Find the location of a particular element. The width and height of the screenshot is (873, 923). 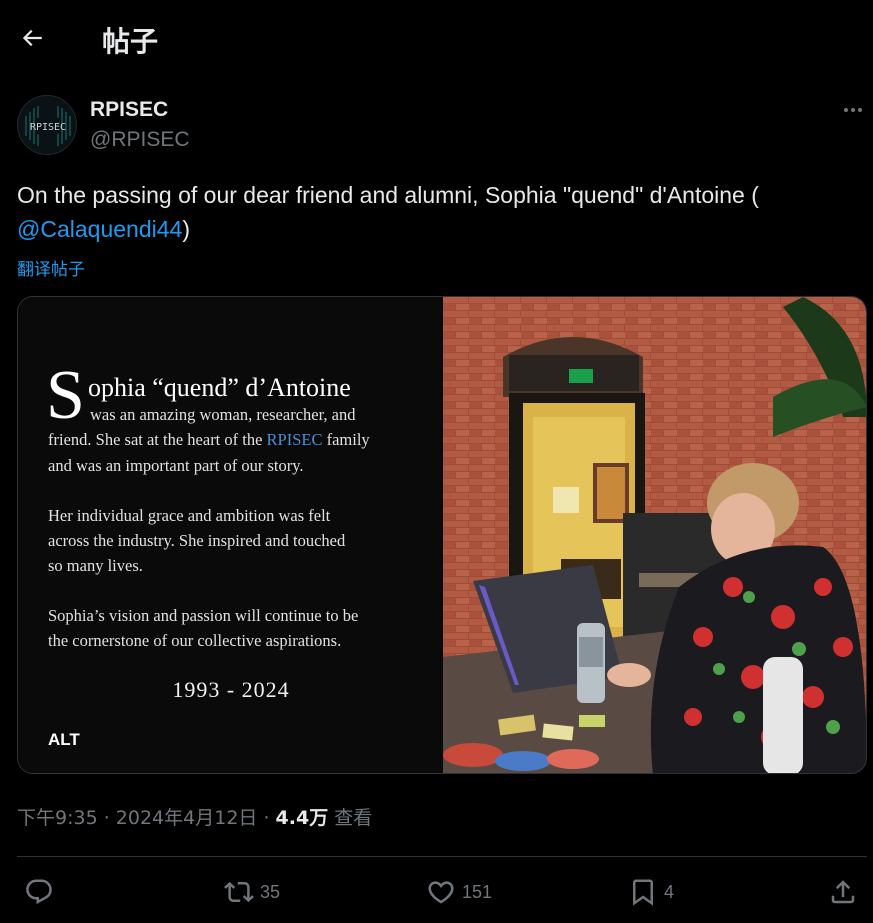

page-title: 帖子 is located at coordinates (130, 41).